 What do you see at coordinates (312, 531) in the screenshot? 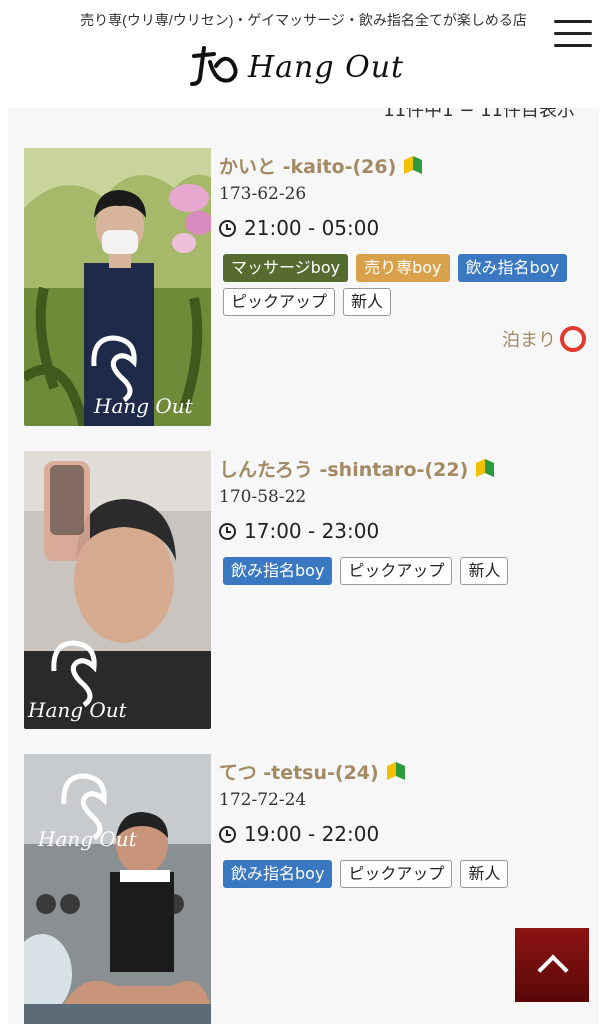
I see `cast-time-text: 17:00 - 23:00` at bounding box center [312, 531].